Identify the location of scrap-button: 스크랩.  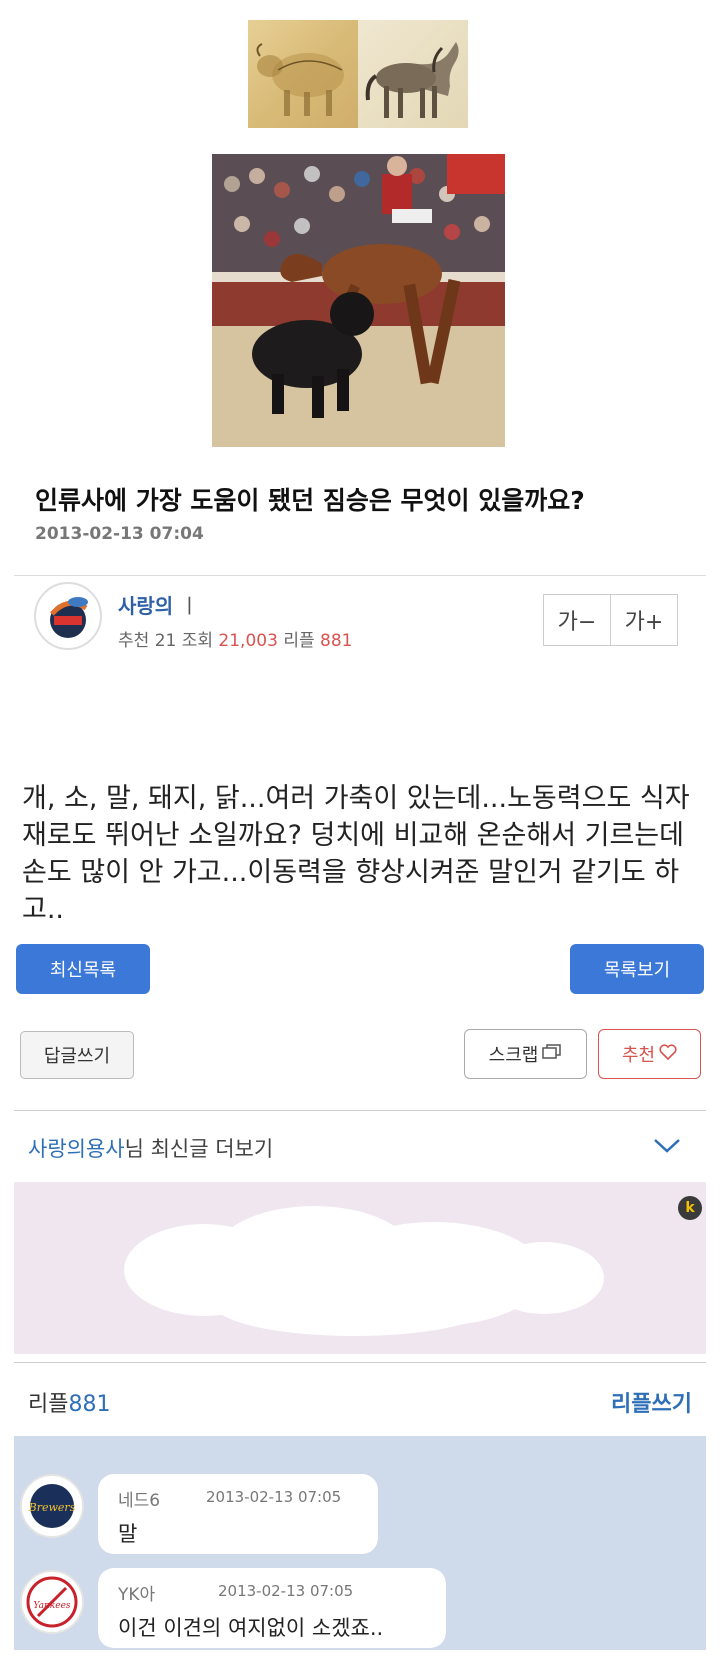
(525, 1054).